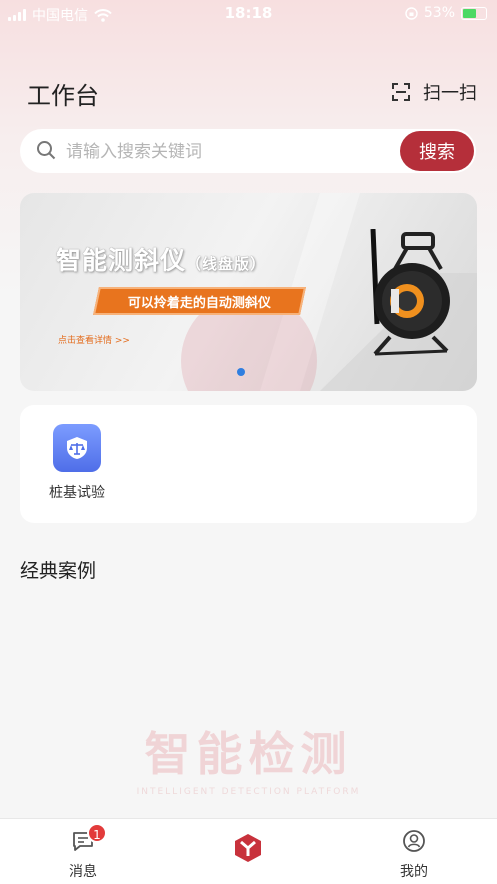 The image size is (497, 884). I want to click on status-right: 53%, so click(446, 13).